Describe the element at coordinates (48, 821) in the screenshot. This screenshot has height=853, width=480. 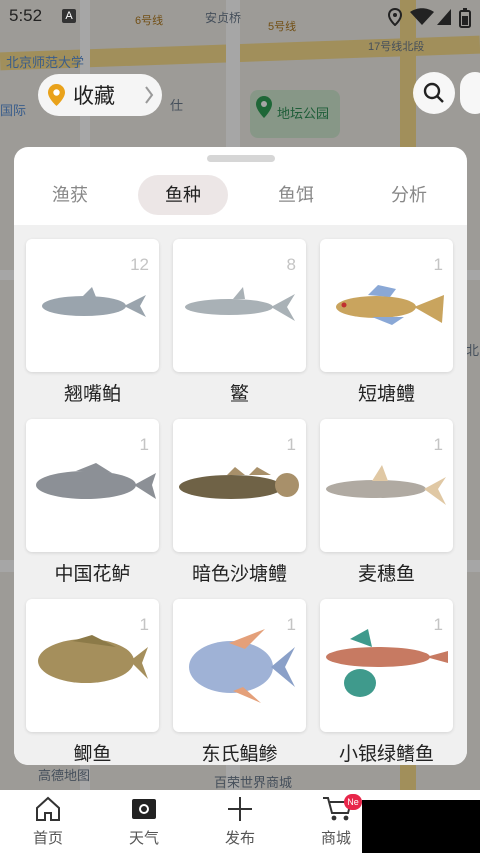
I see `nav-home: 首页` at that location.